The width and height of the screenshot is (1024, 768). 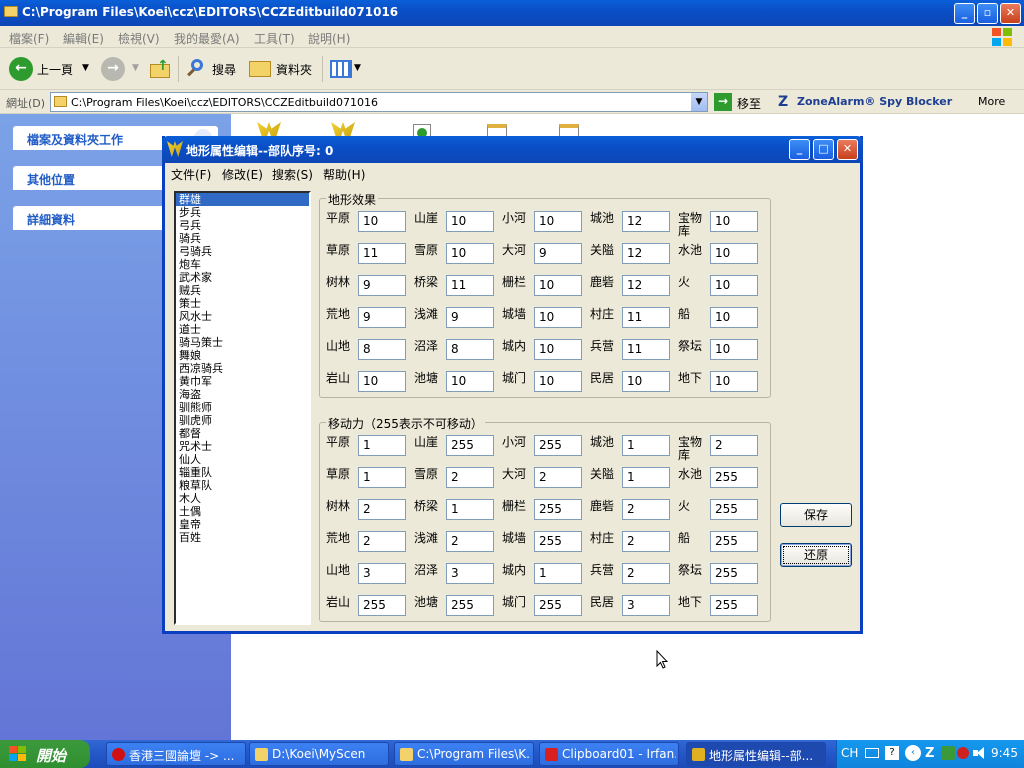 What do you see at coordinates (242, 342) in the screenshot?
I see `unit-list-item: 骑马策士` at bounding box center [242, 342].